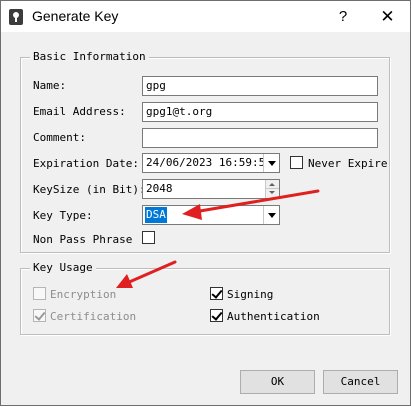 Image resolution: width=411 pixels, height=407 pixels. Describe the element at coordinates (260, 112) in the screenshot. I see `email-field: gpg1@t.org` at that location.